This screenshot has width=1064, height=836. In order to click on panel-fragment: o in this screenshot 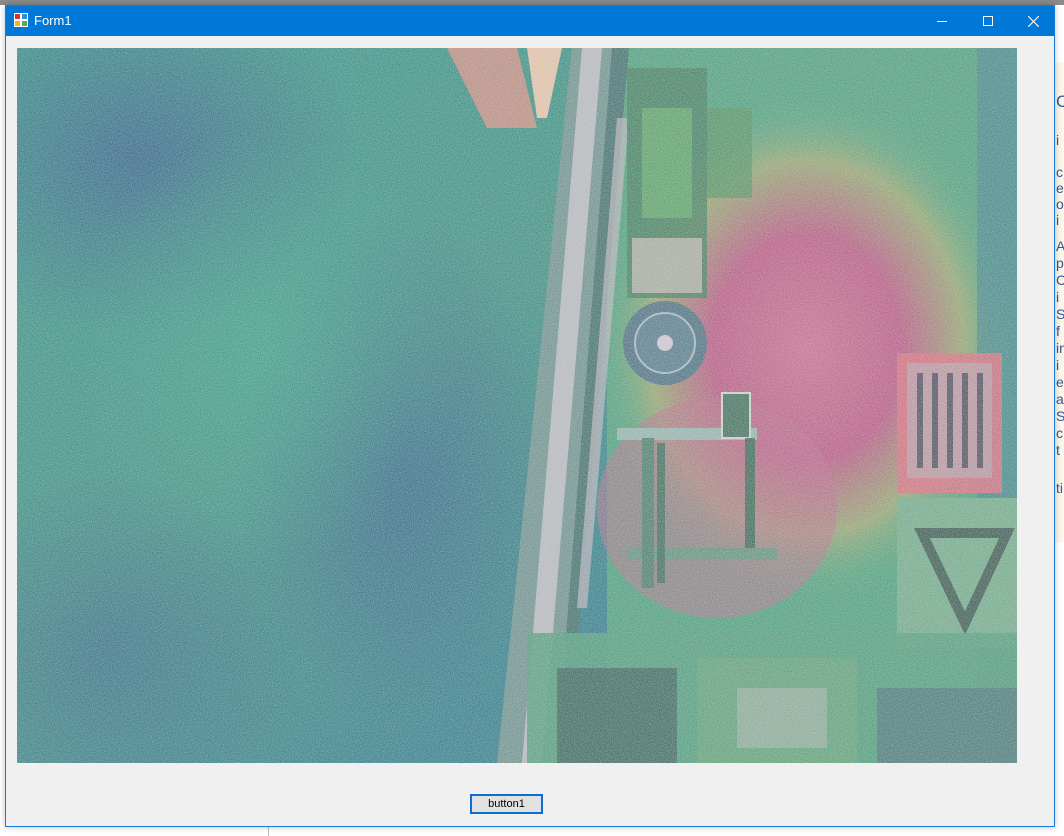, I will do `click(1060, 204)`.